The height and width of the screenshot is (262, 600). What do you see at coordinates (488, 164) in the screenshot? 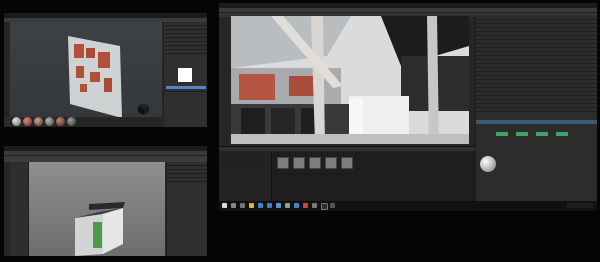
I see `material-preview` at bounding box center [488, 164].